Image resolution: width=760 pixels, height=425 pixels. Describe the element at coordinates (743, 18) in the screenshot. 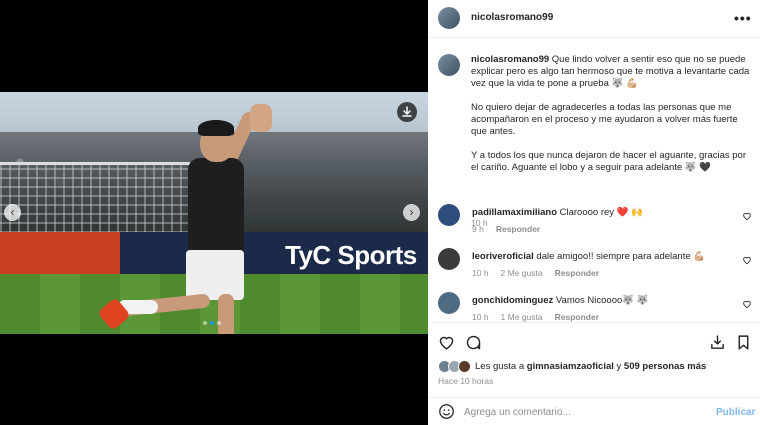

I see `more-options-icon: •••` at that location.